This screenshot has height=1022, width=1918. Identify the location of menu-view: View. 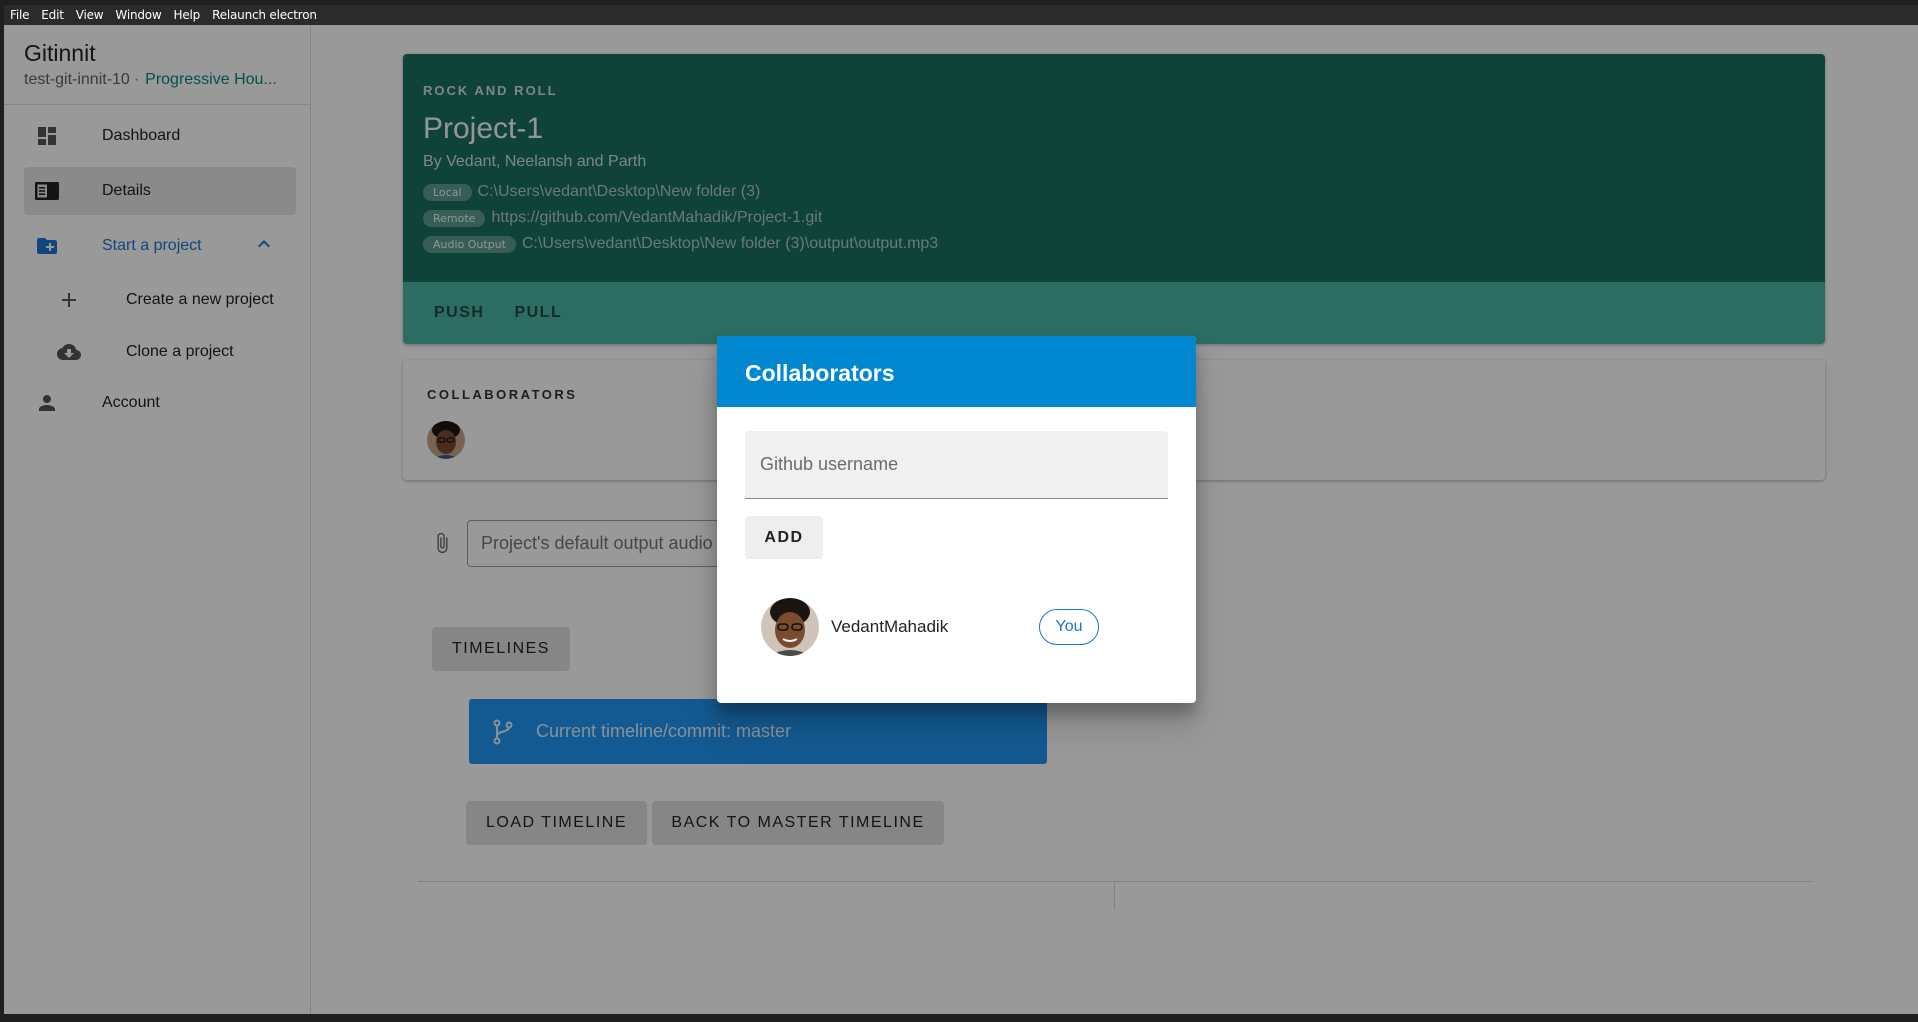
(90, 15).